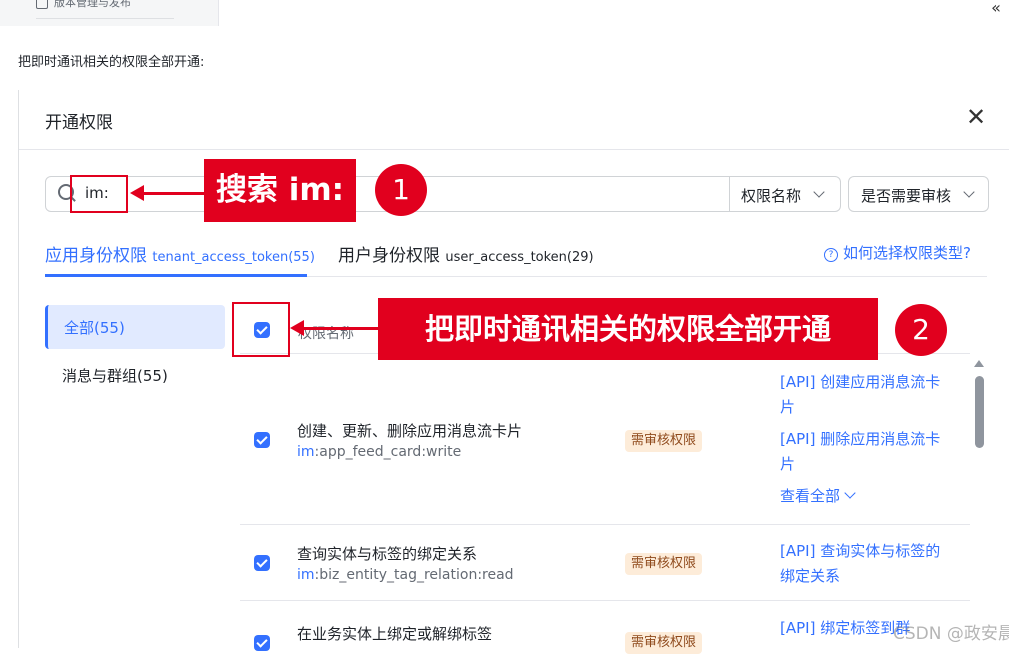 Image resolution: width=1009 pixels, height=654 pixels. I want to click on instruction-text: 把即时通讯相关的权限全部开通:, so click(111, 62).